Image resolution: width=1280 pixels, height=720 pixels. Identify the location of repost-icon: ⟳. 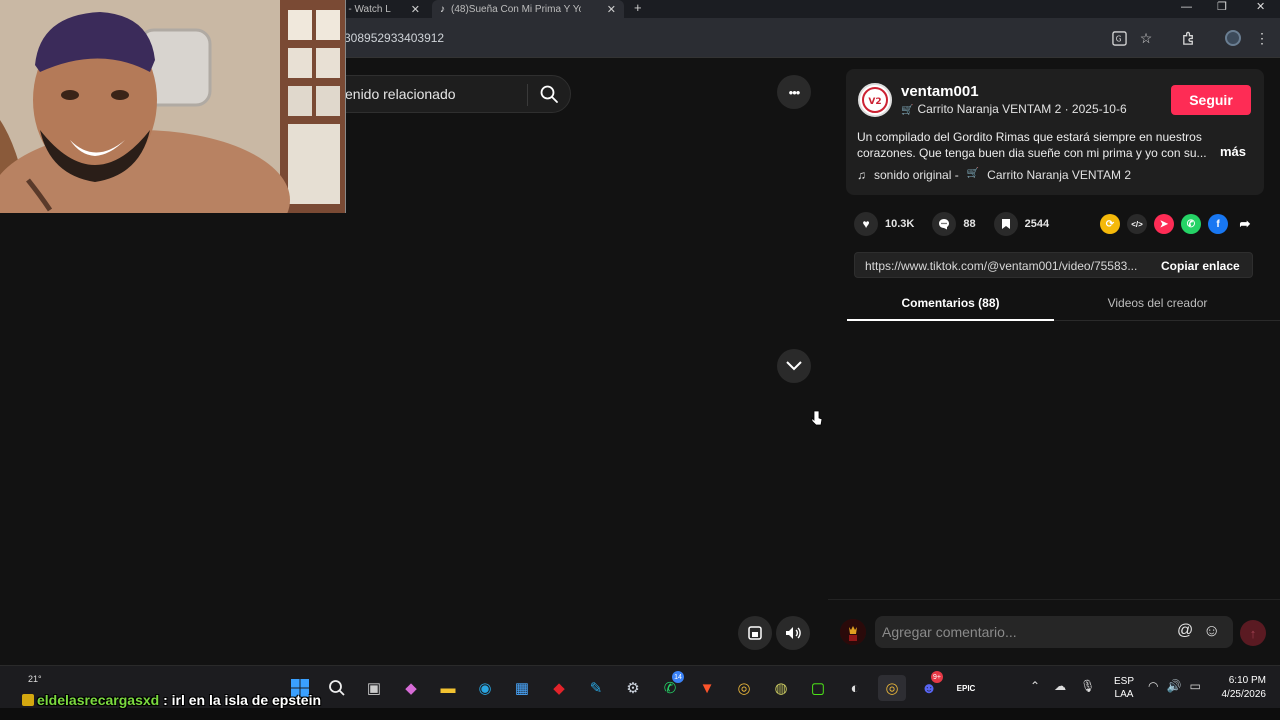
(1110, 224).